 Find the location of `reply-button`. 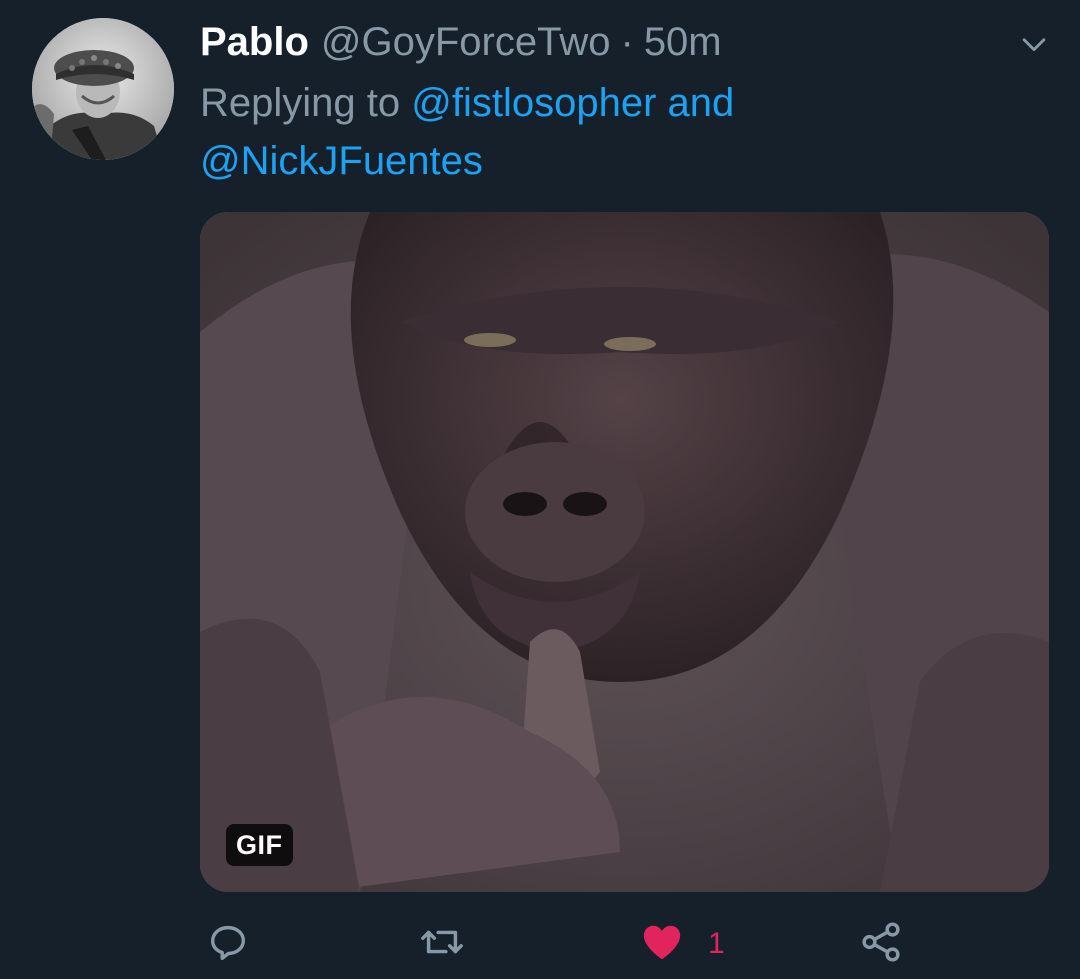

reply-button is located at coordinates (228, 944).